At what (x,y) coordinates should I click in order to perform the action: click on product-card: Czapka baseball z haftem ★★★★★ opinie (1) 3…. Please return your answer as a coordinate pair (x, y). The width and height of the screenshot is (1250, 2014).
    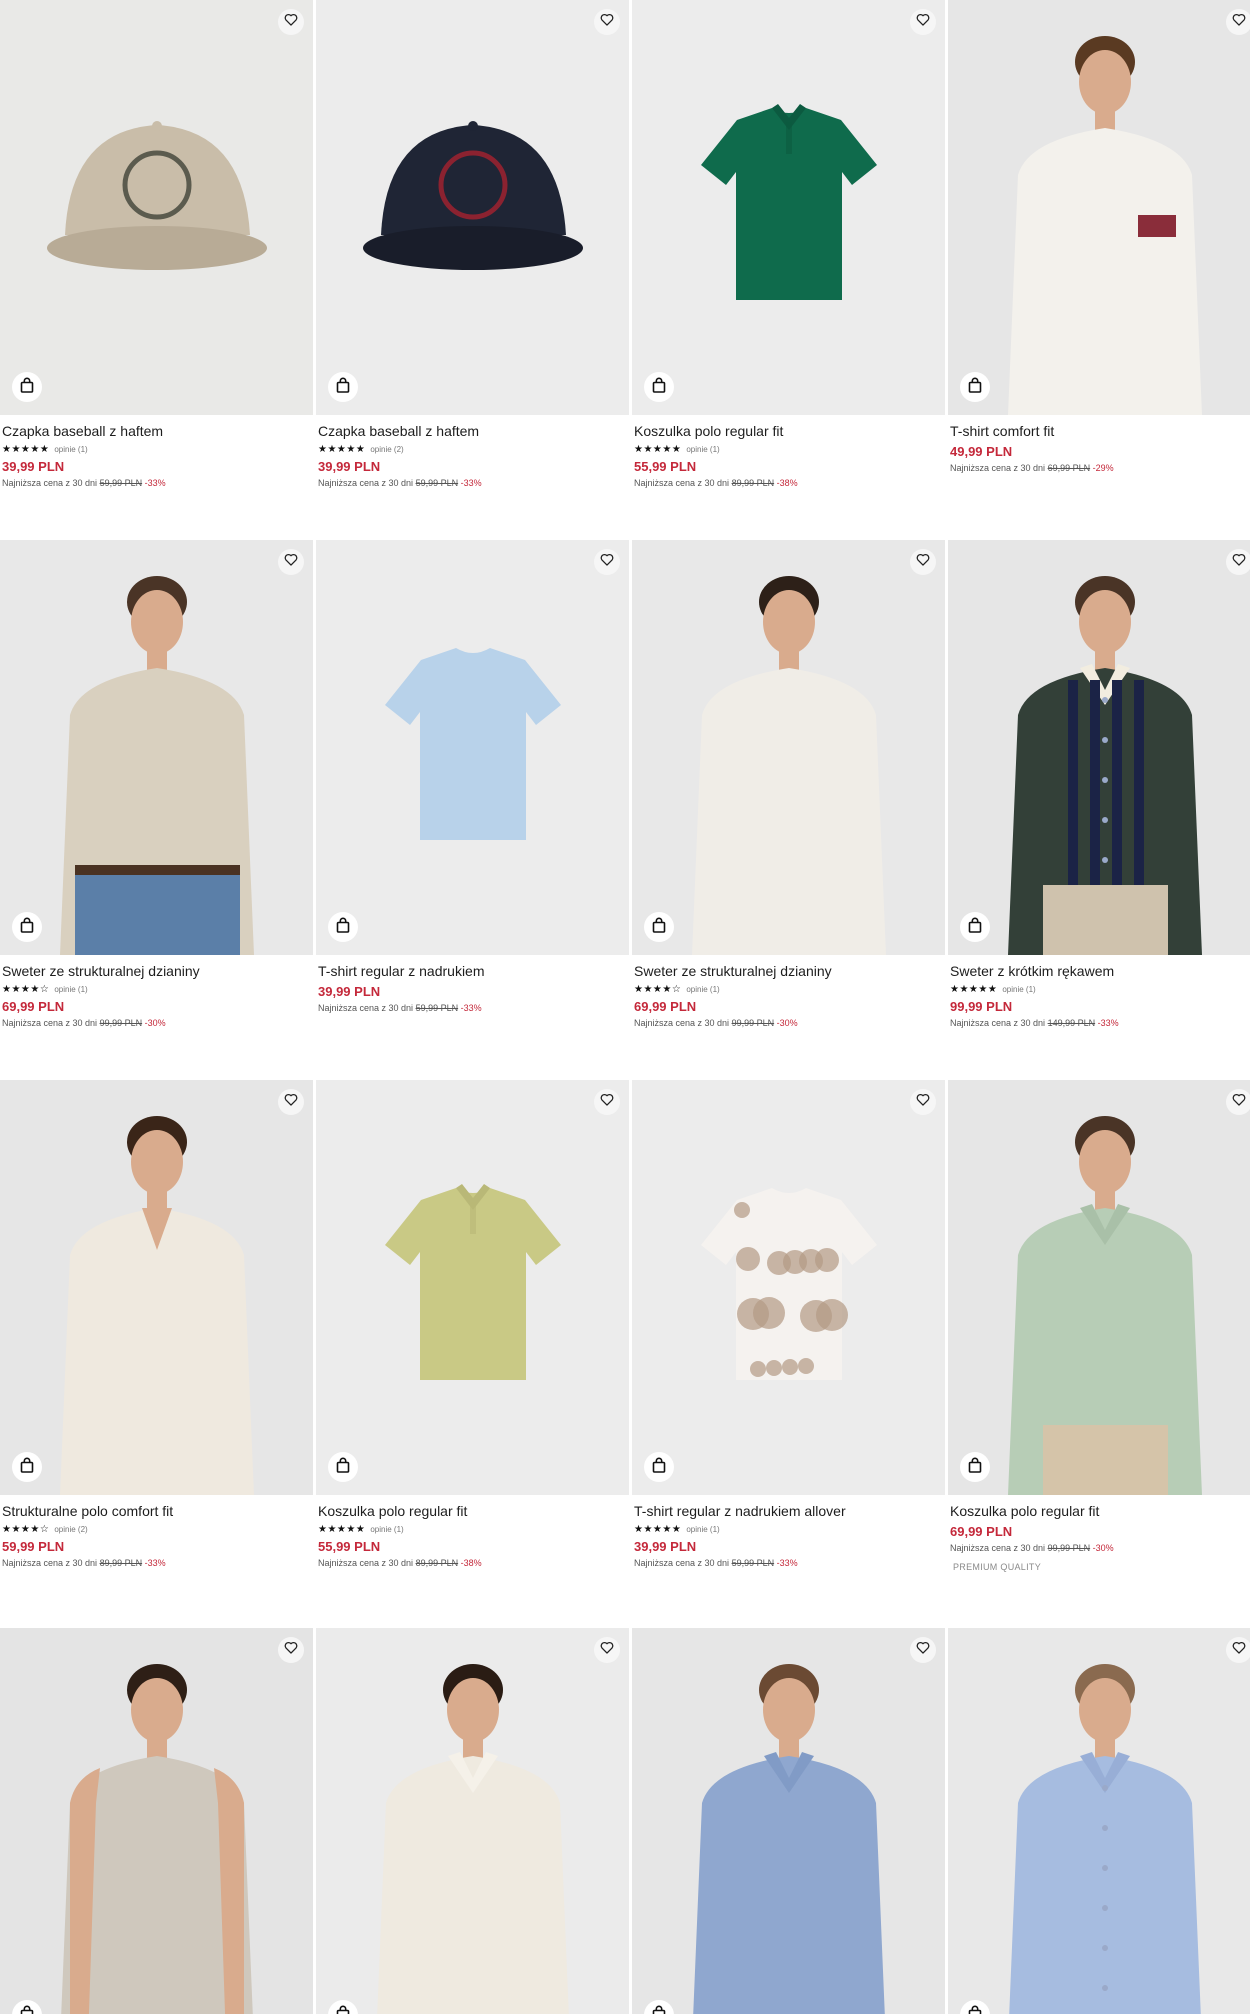
    Looking at the image, I should click on (156, 244).